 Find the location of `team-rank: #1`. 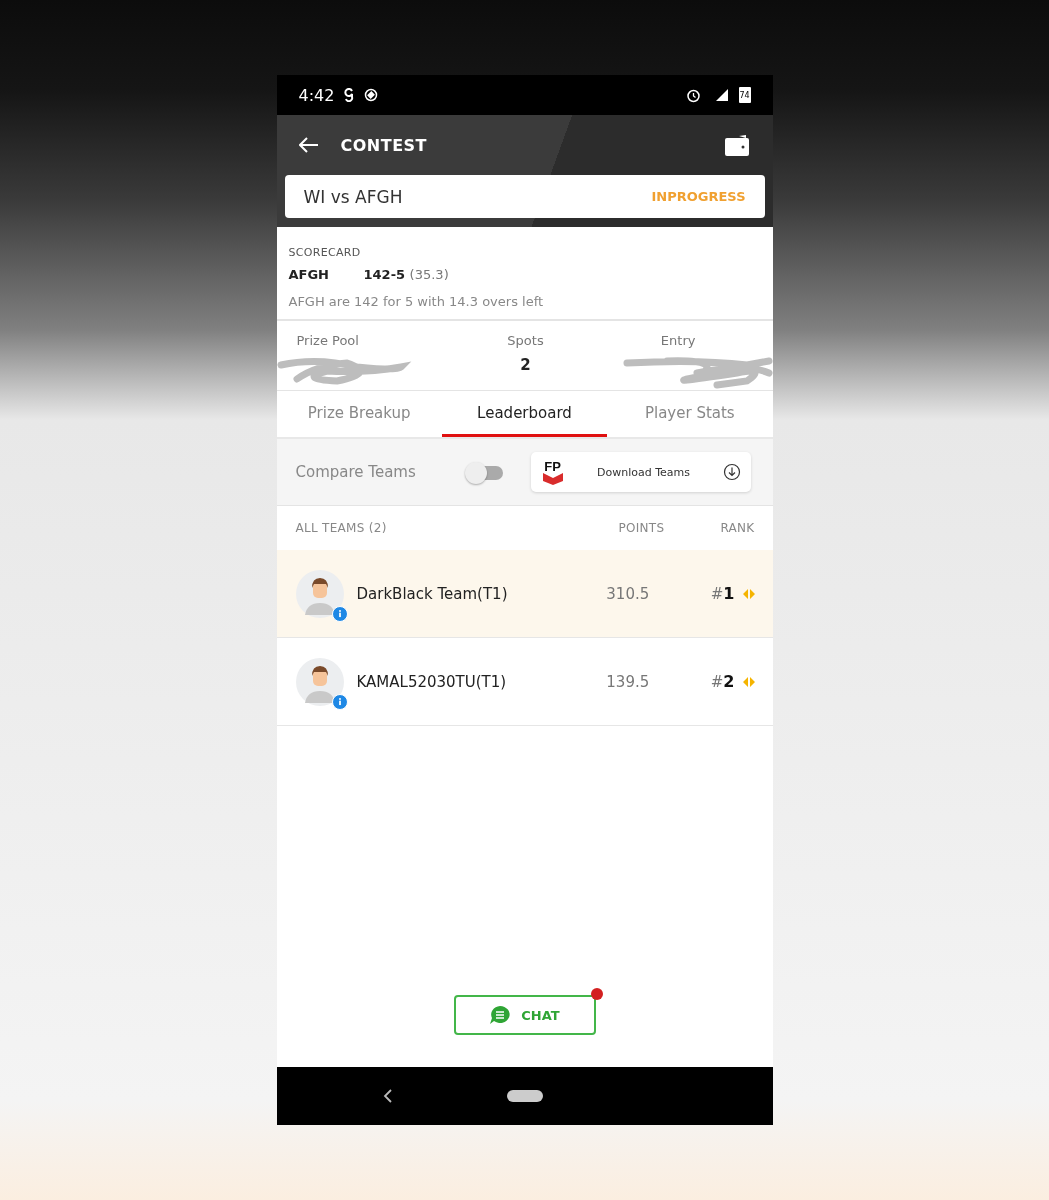

team-rank: #1 is located at coordinates (722, 593).